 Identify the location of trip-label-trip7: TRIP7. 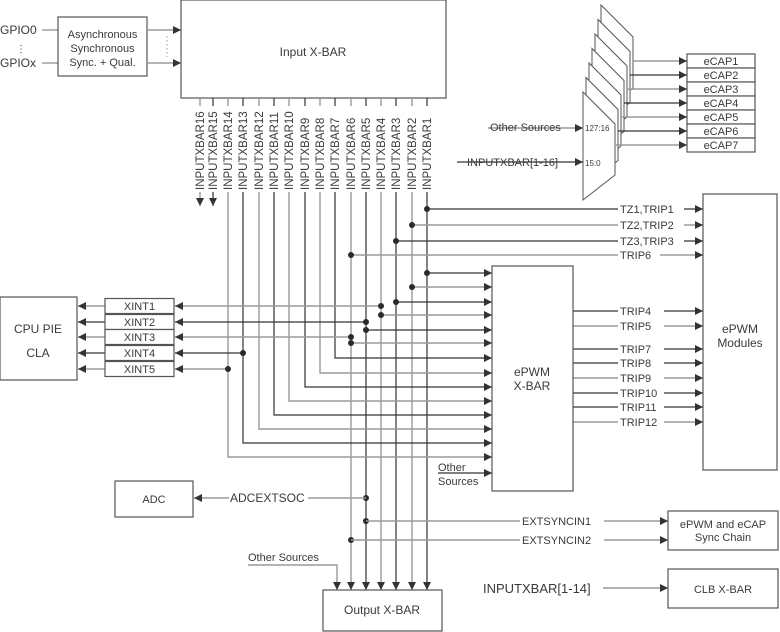
(635, 350).